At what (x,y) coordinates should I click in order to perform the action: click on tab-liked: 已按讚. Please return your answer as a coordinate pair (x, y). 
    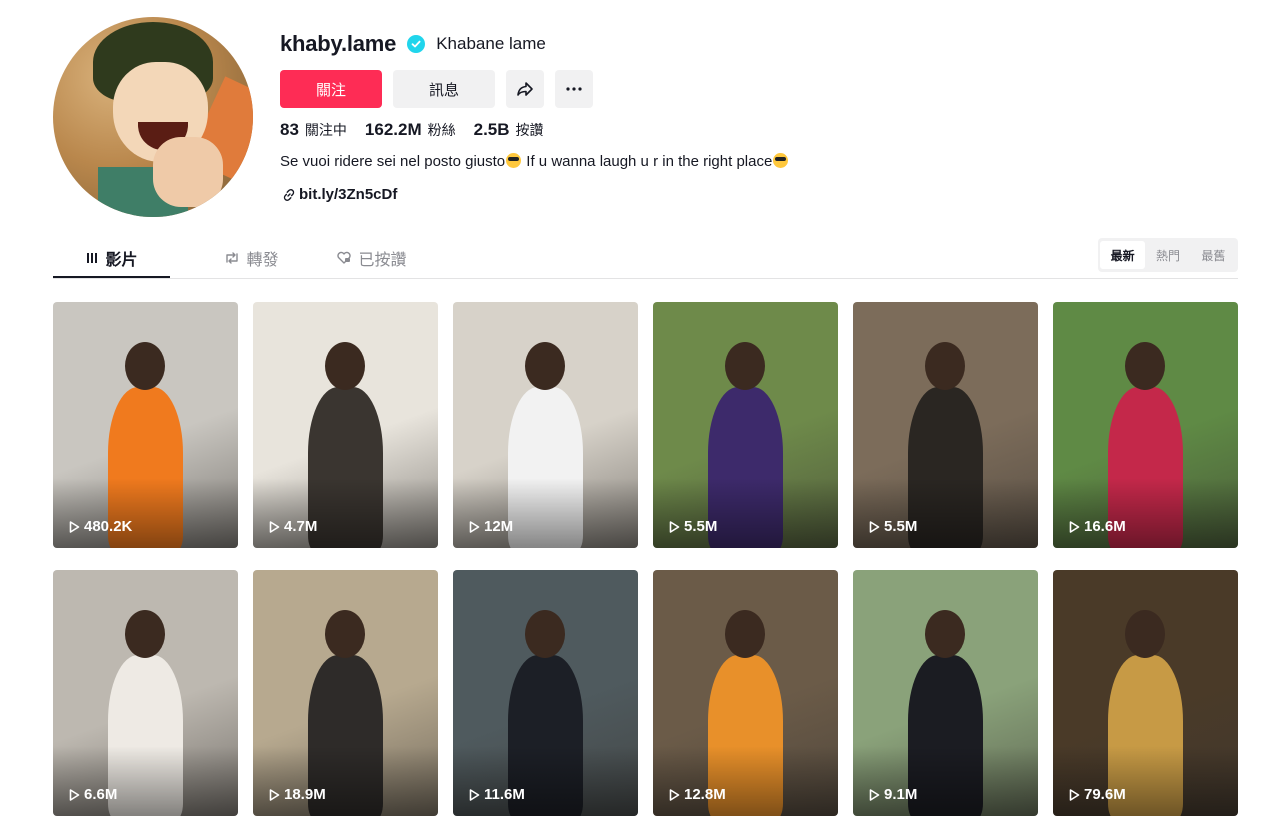
    Looking at the image, I should click on (371, 258).